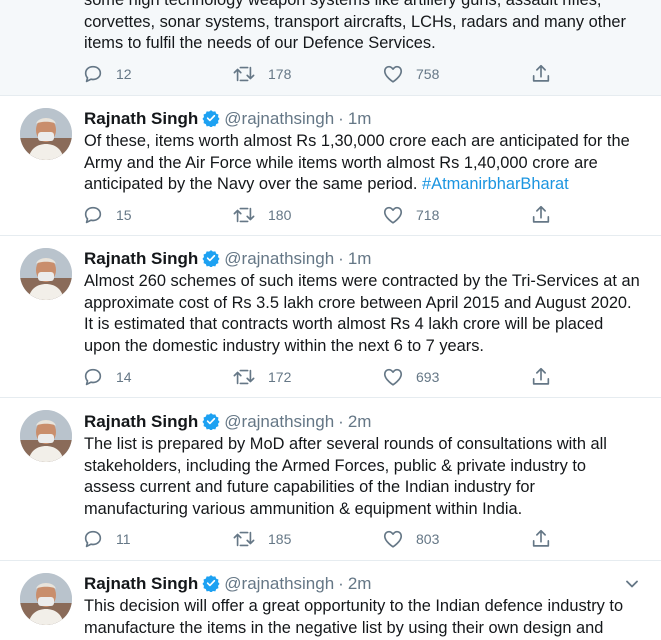  What do you see at coordinates (261, 215) in the screenshot?
I see `retweet-button: 180` at bounding box center [261, 215].